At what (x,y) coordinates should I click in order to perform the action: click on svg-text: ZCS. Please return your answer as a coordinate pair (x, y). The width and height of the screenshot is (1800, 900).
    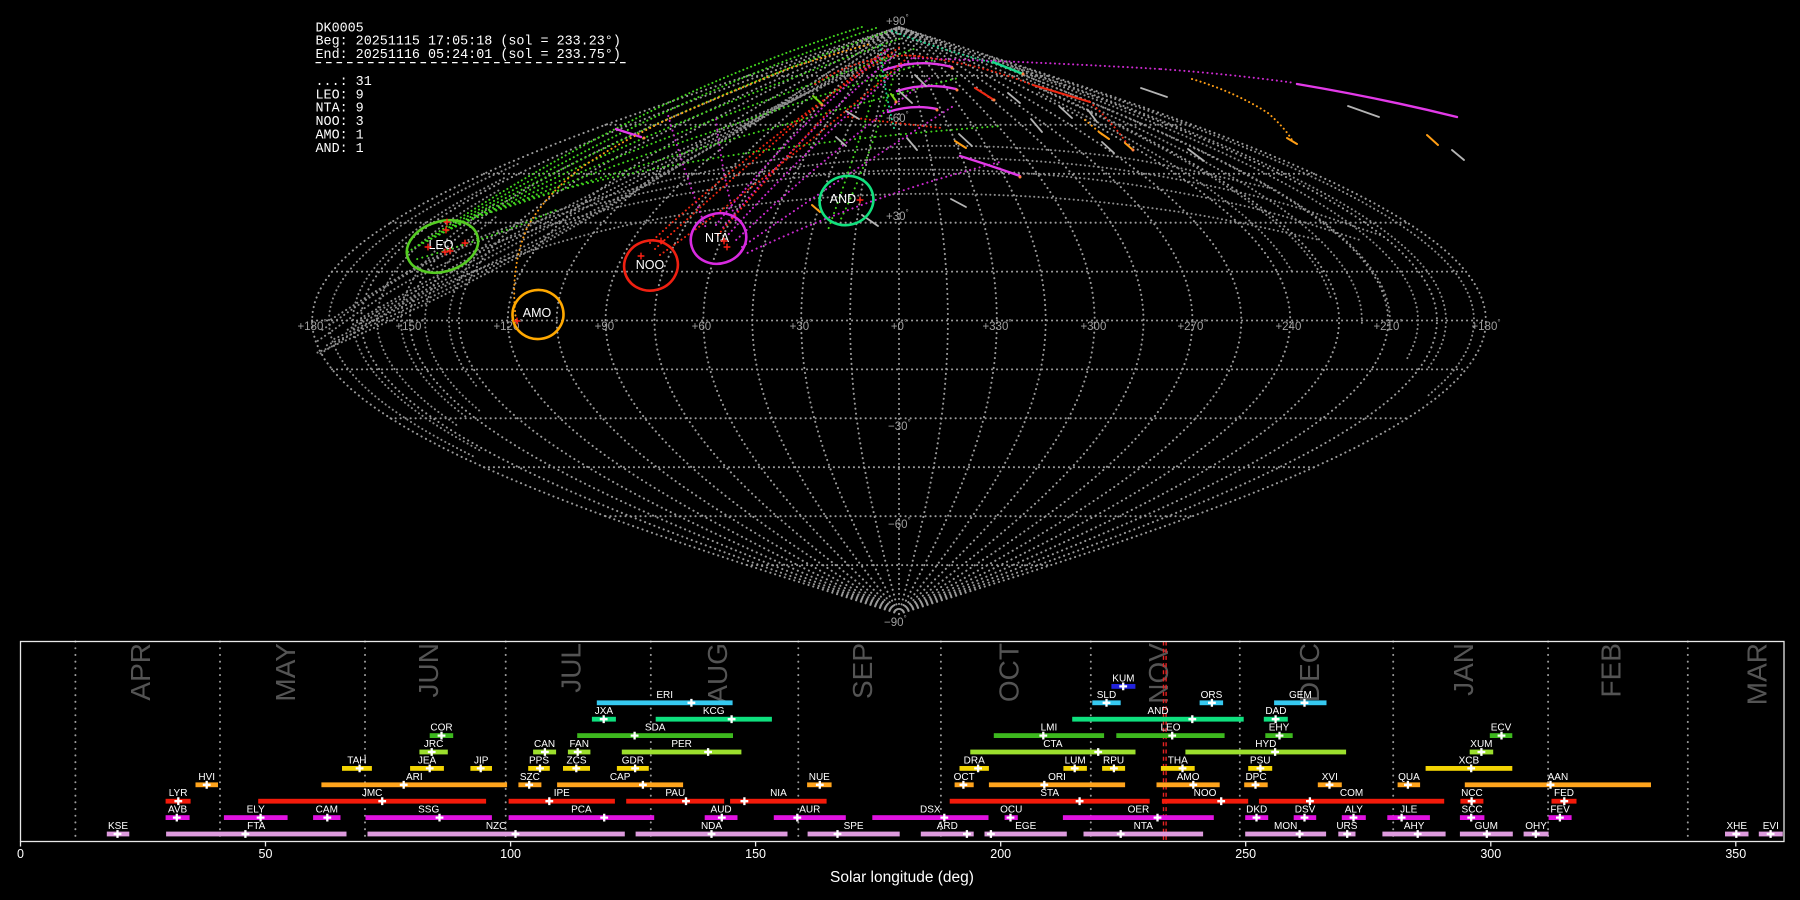
    Looking at the image, I should click on (577, 760).